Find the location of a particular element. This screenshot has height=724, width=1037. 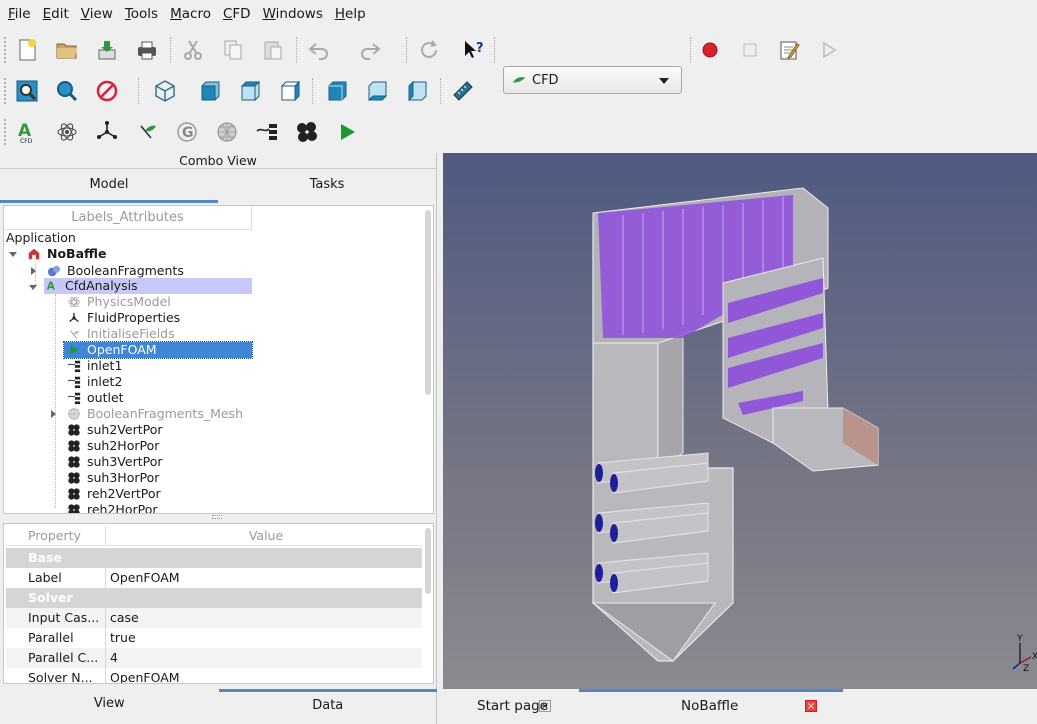

tab-start-page: Start page is located at coordinates (512, 706).